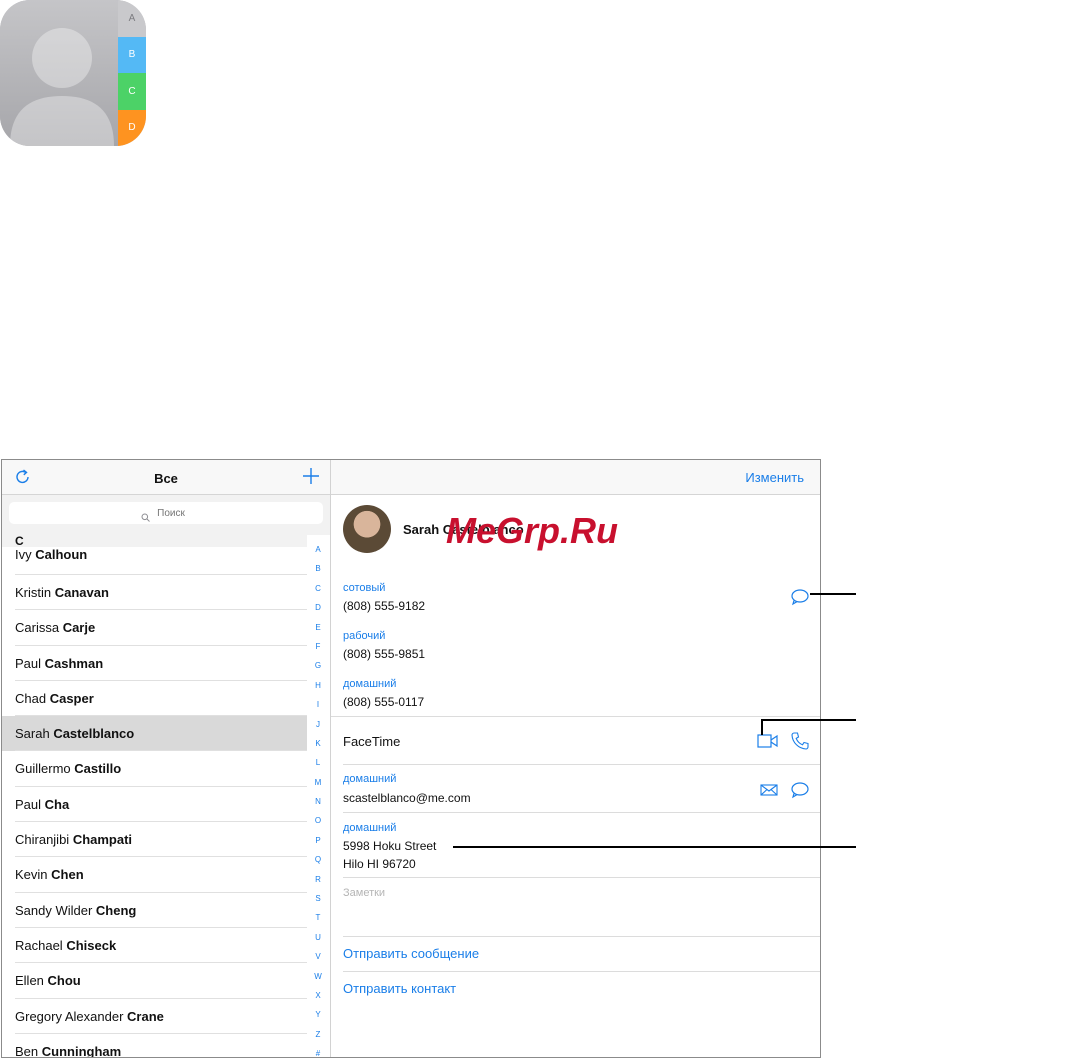  Describe the element at coordinates (407, 798) in the screenshot. I see `email-value: scastelblanco@me.com` at that location.